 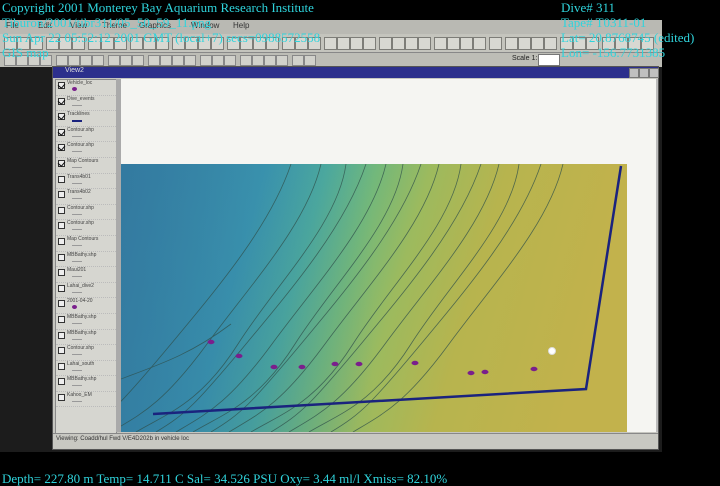 What do you see at coordinates (83, 238) in the screenshot?
I see `layer-name: Map Contours` at bounding box center [83, 238].